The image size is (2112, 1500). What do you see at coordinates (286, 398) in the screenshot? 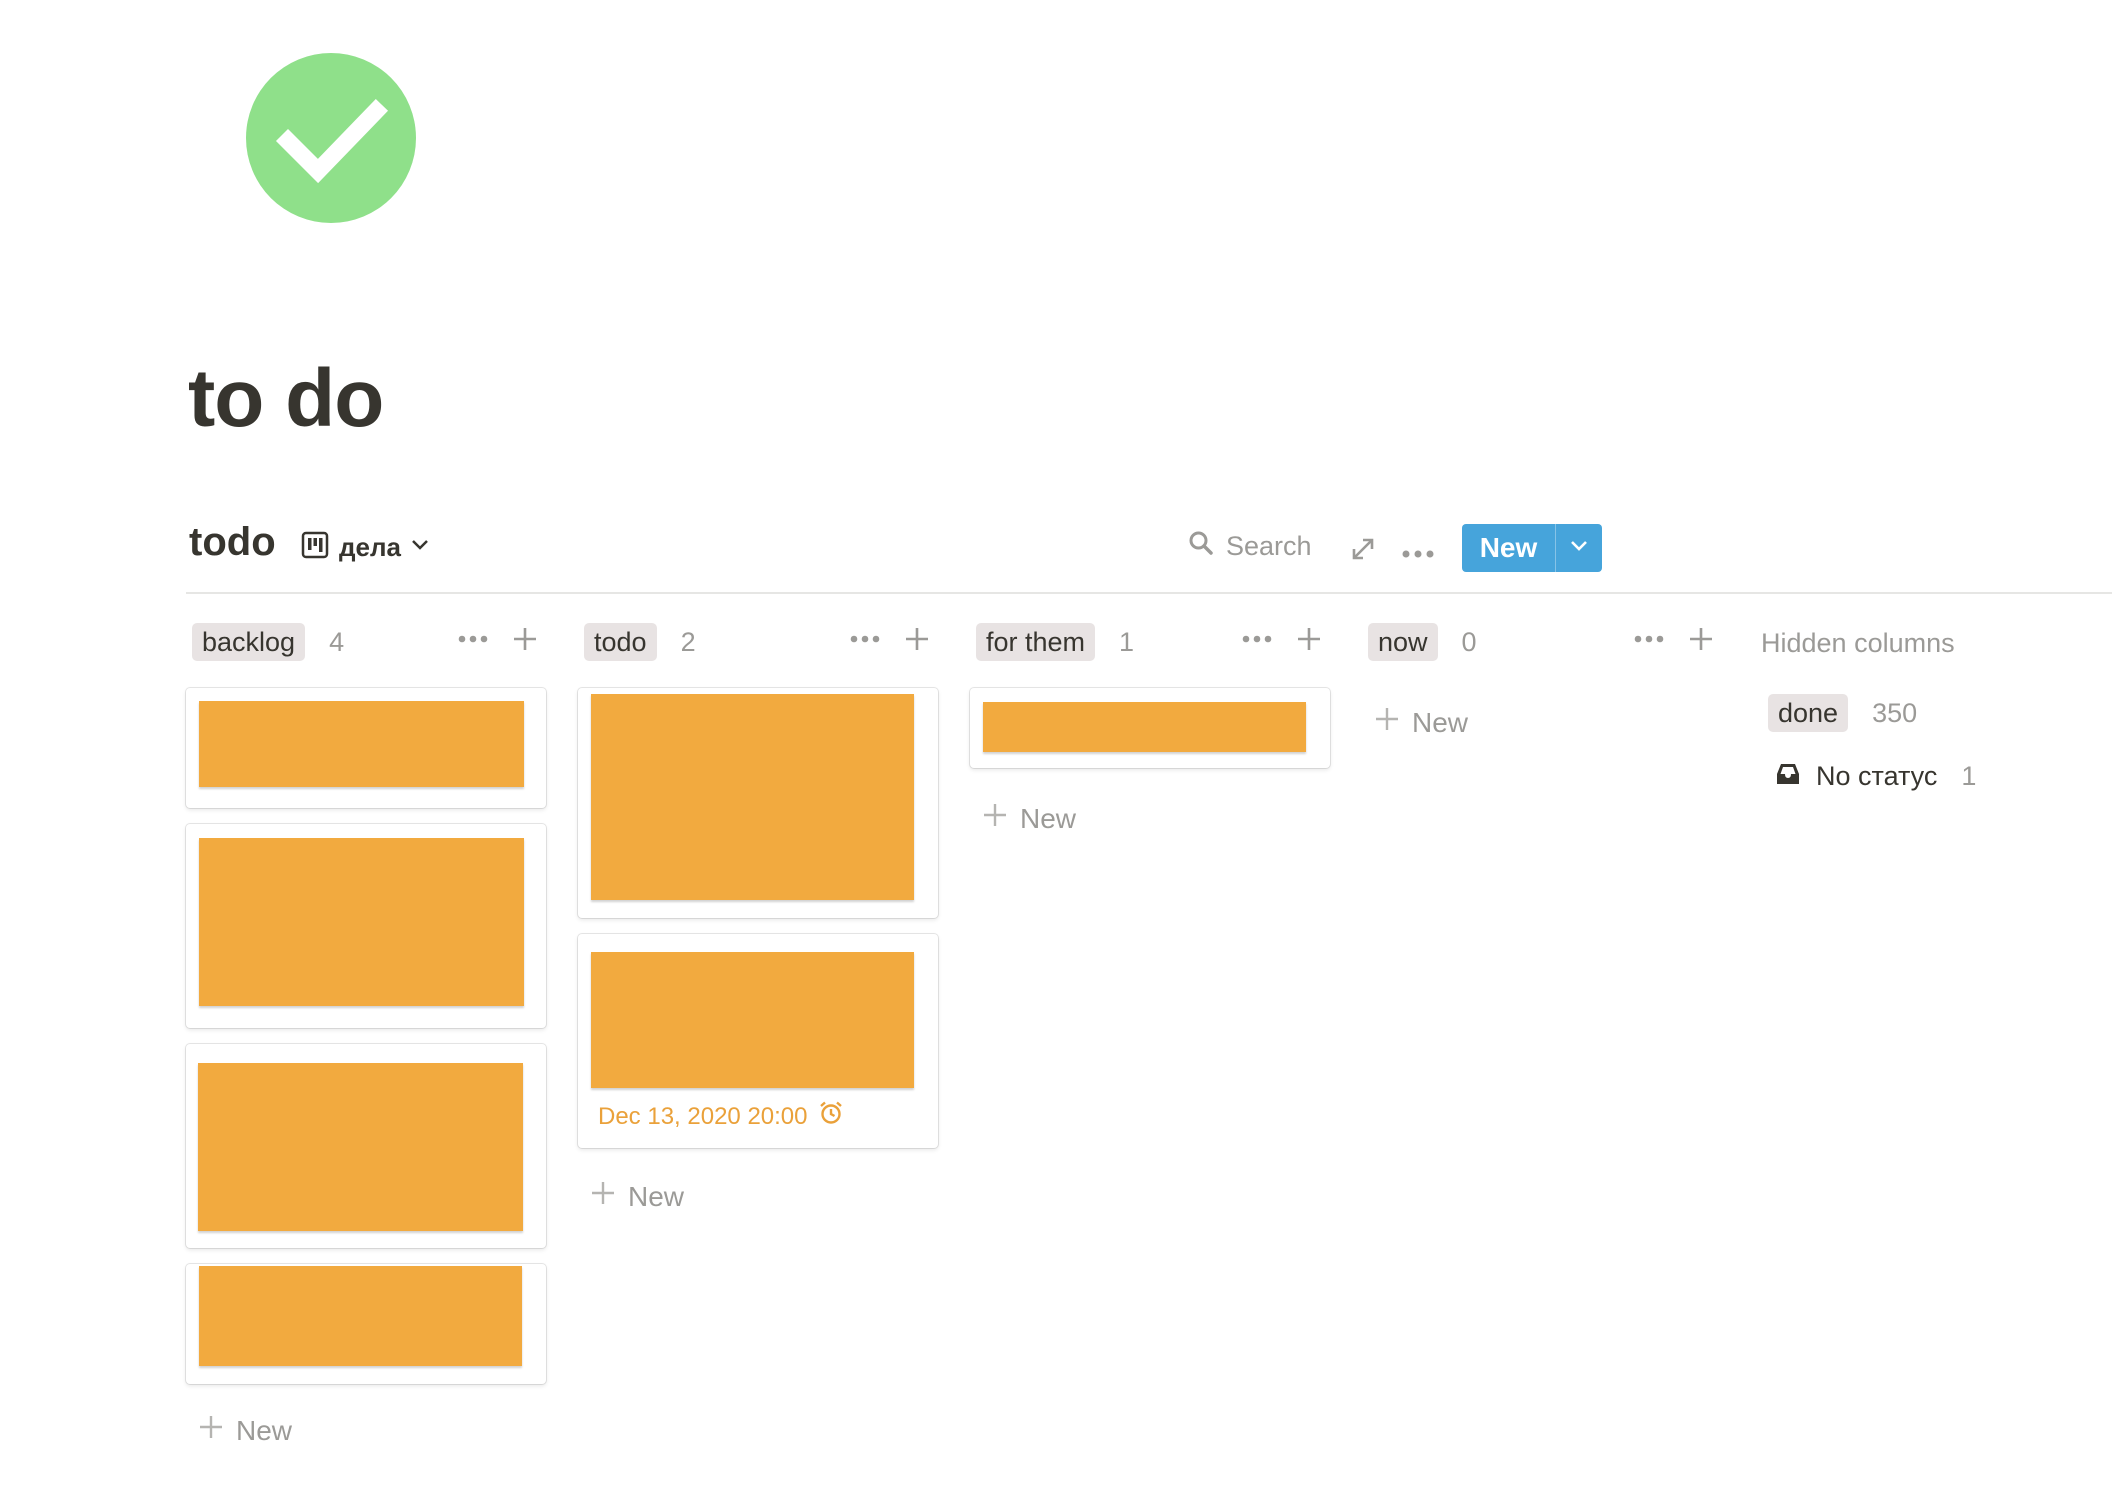
I see `page-title: to do` at bounding box center [286, 398].